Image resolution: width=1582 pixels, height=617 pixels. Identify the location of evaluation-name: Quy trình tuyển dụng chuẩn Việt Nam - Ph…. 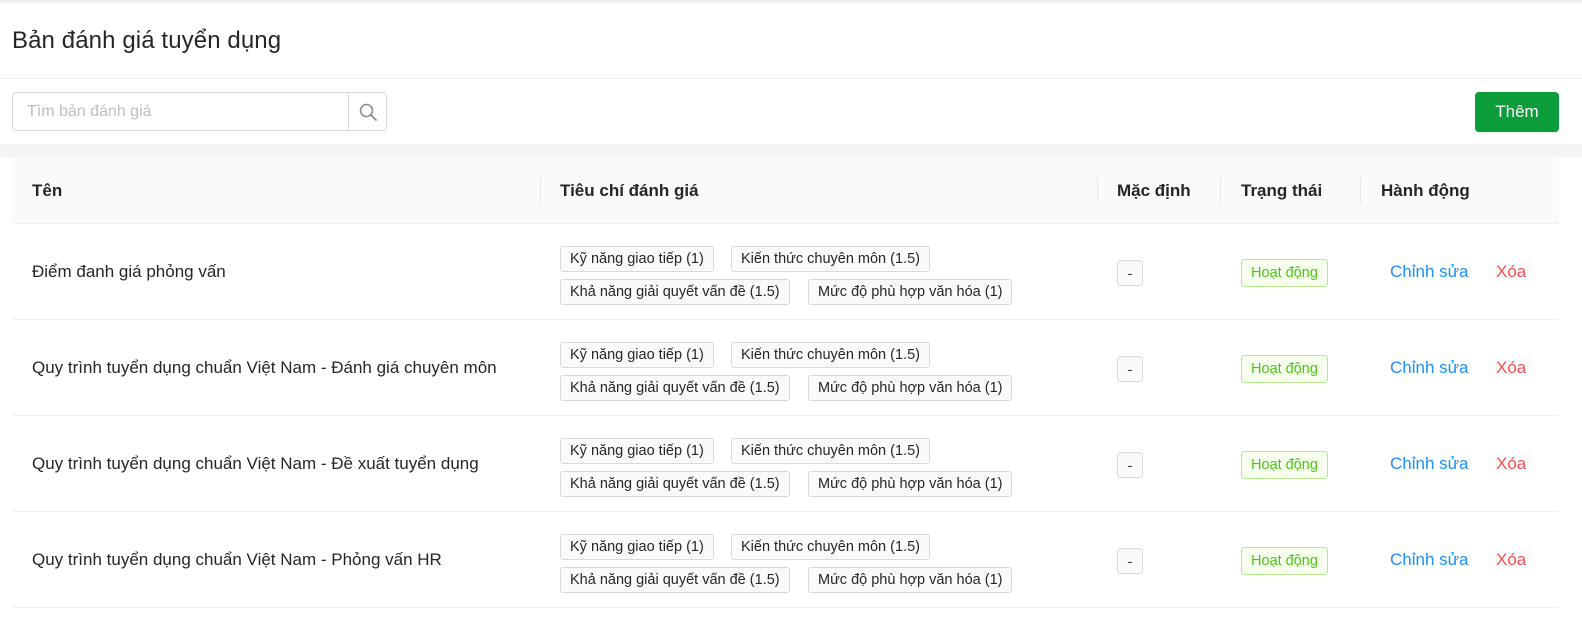
(237, 559).